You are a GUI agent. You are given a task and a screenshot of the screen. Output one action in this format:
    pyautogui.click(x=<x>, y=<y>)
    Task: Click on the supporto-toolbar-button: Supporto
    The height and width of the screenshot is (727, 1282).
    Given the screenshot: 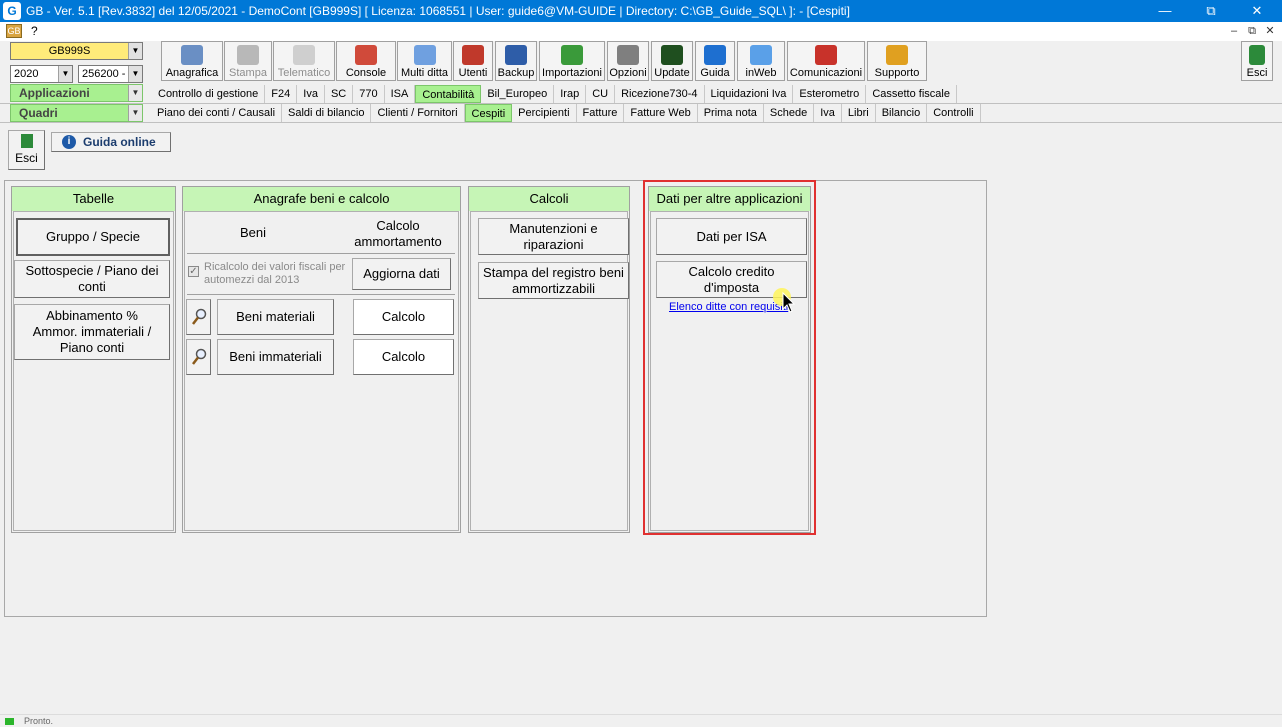 What is the action you would take?
    pyautogui.click(x=897, y=61)
    